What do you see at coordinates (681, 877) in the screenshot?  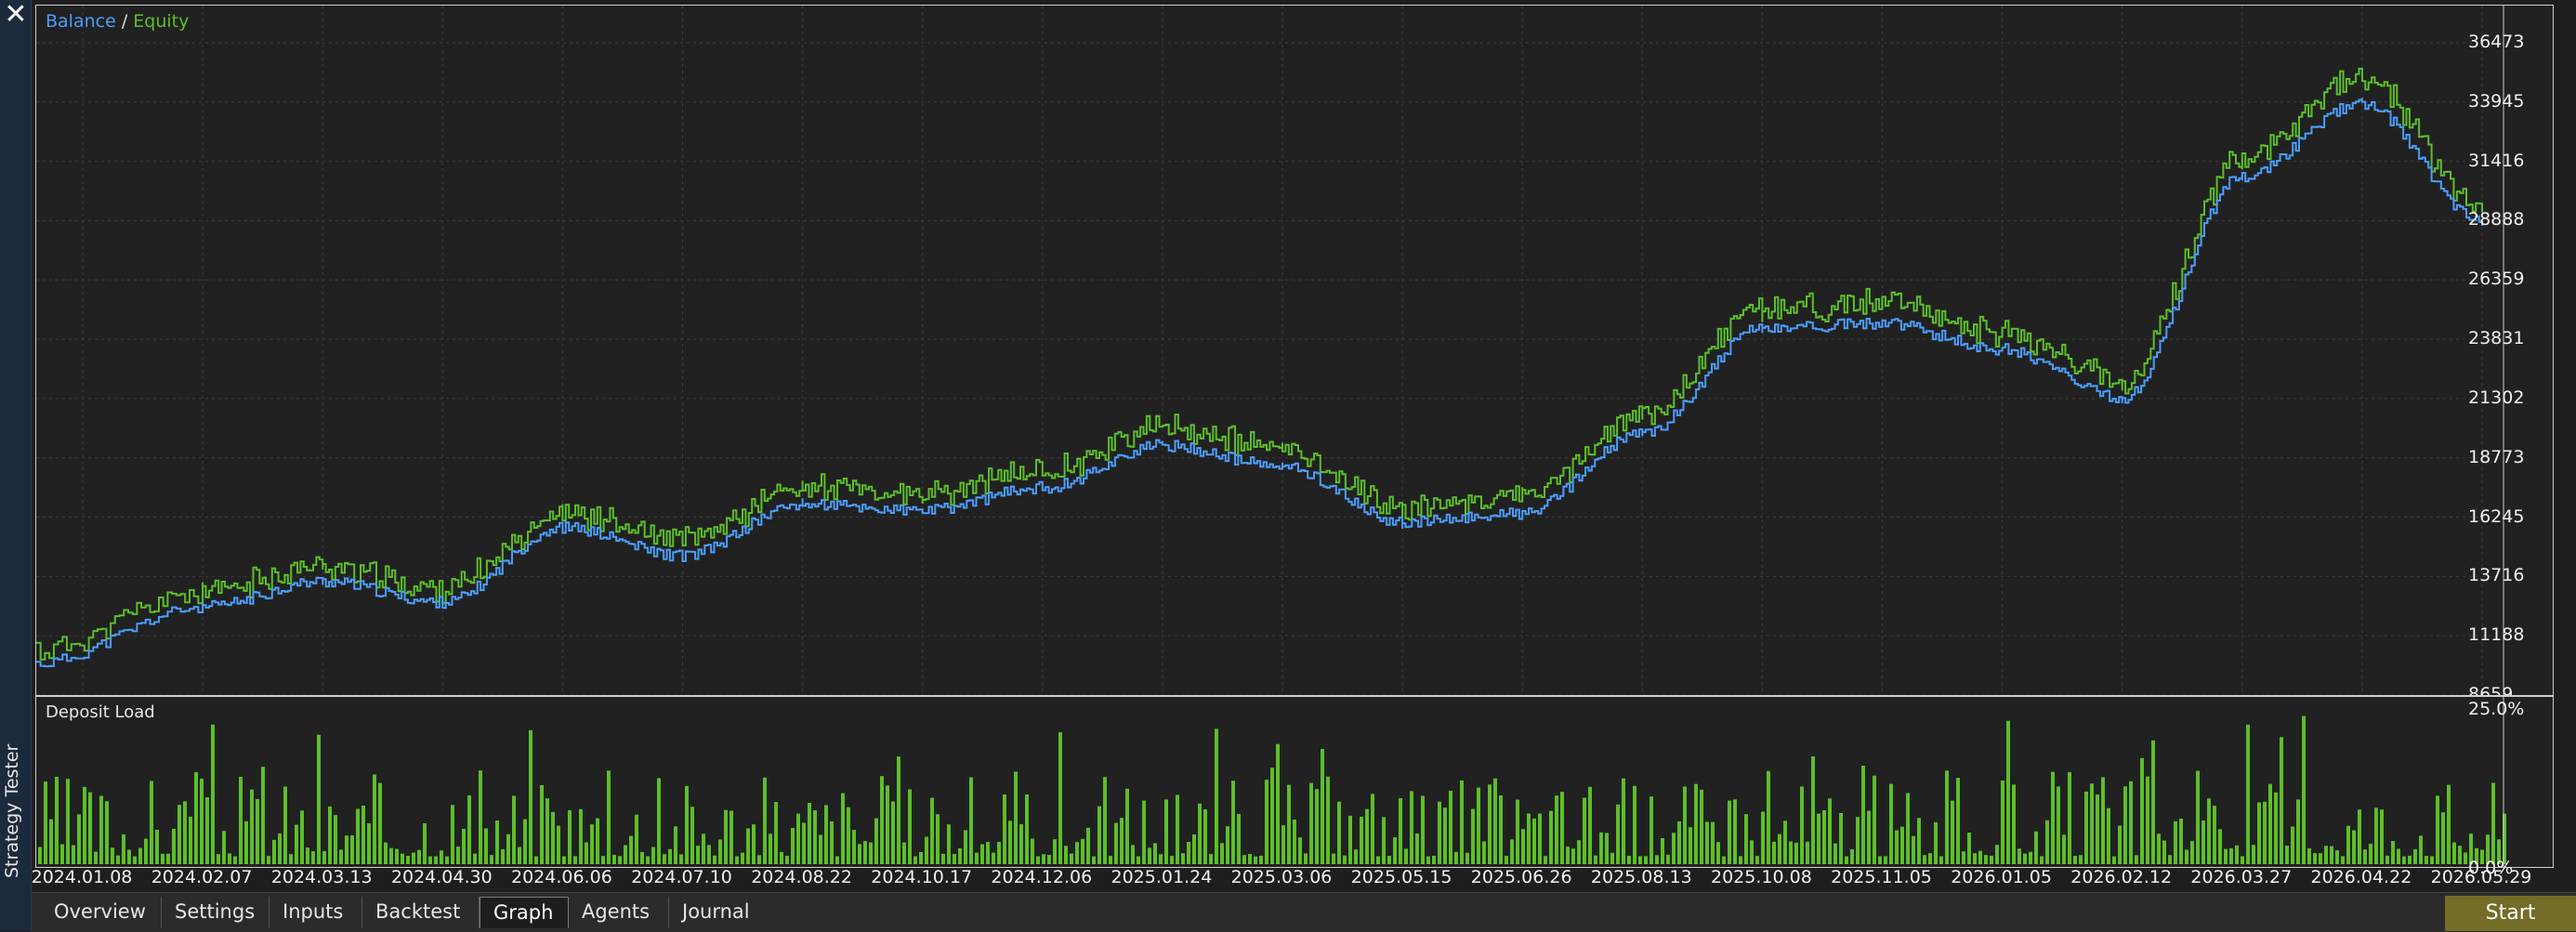 I see `x-tick-label: 2024.07.10` at bounding box center [681, 877].